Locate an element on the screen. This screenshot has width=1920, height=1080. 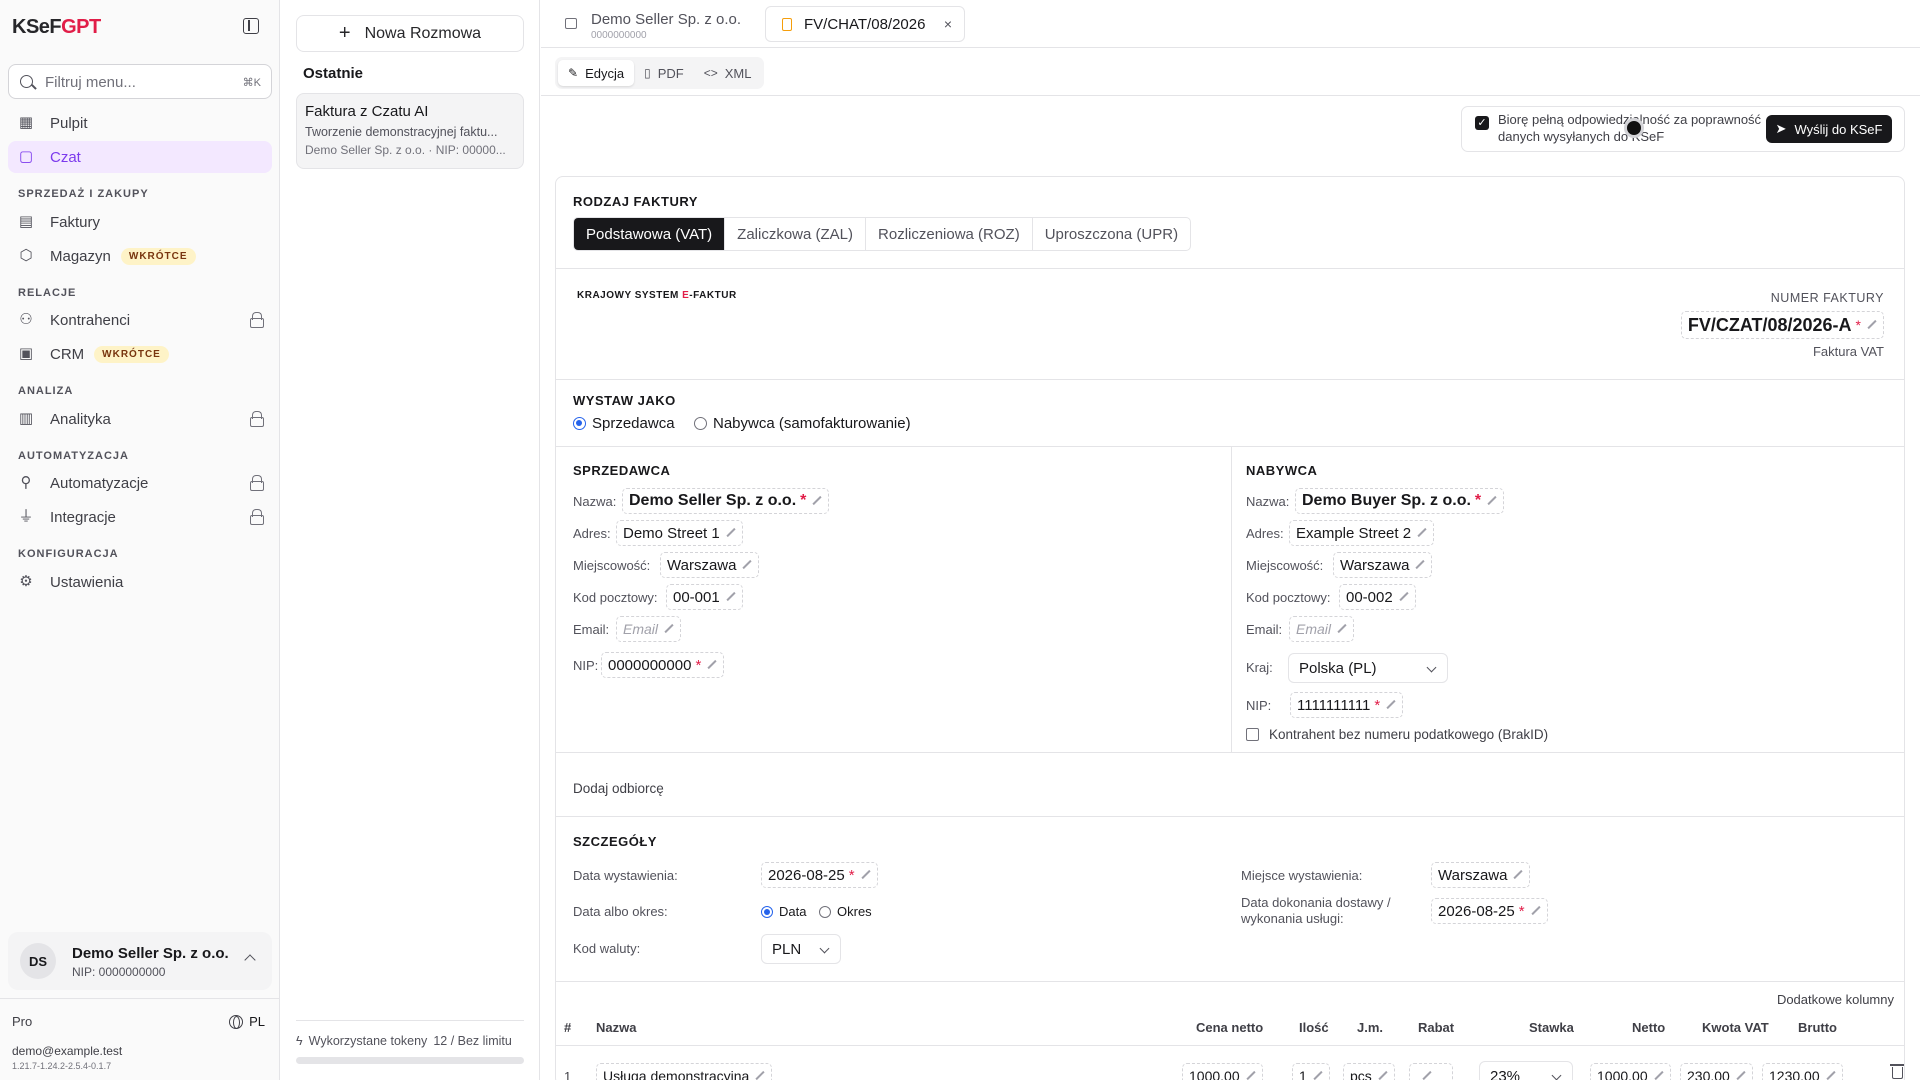
tab-pdf: ▯ PDF is located at coordinates (664, 73).